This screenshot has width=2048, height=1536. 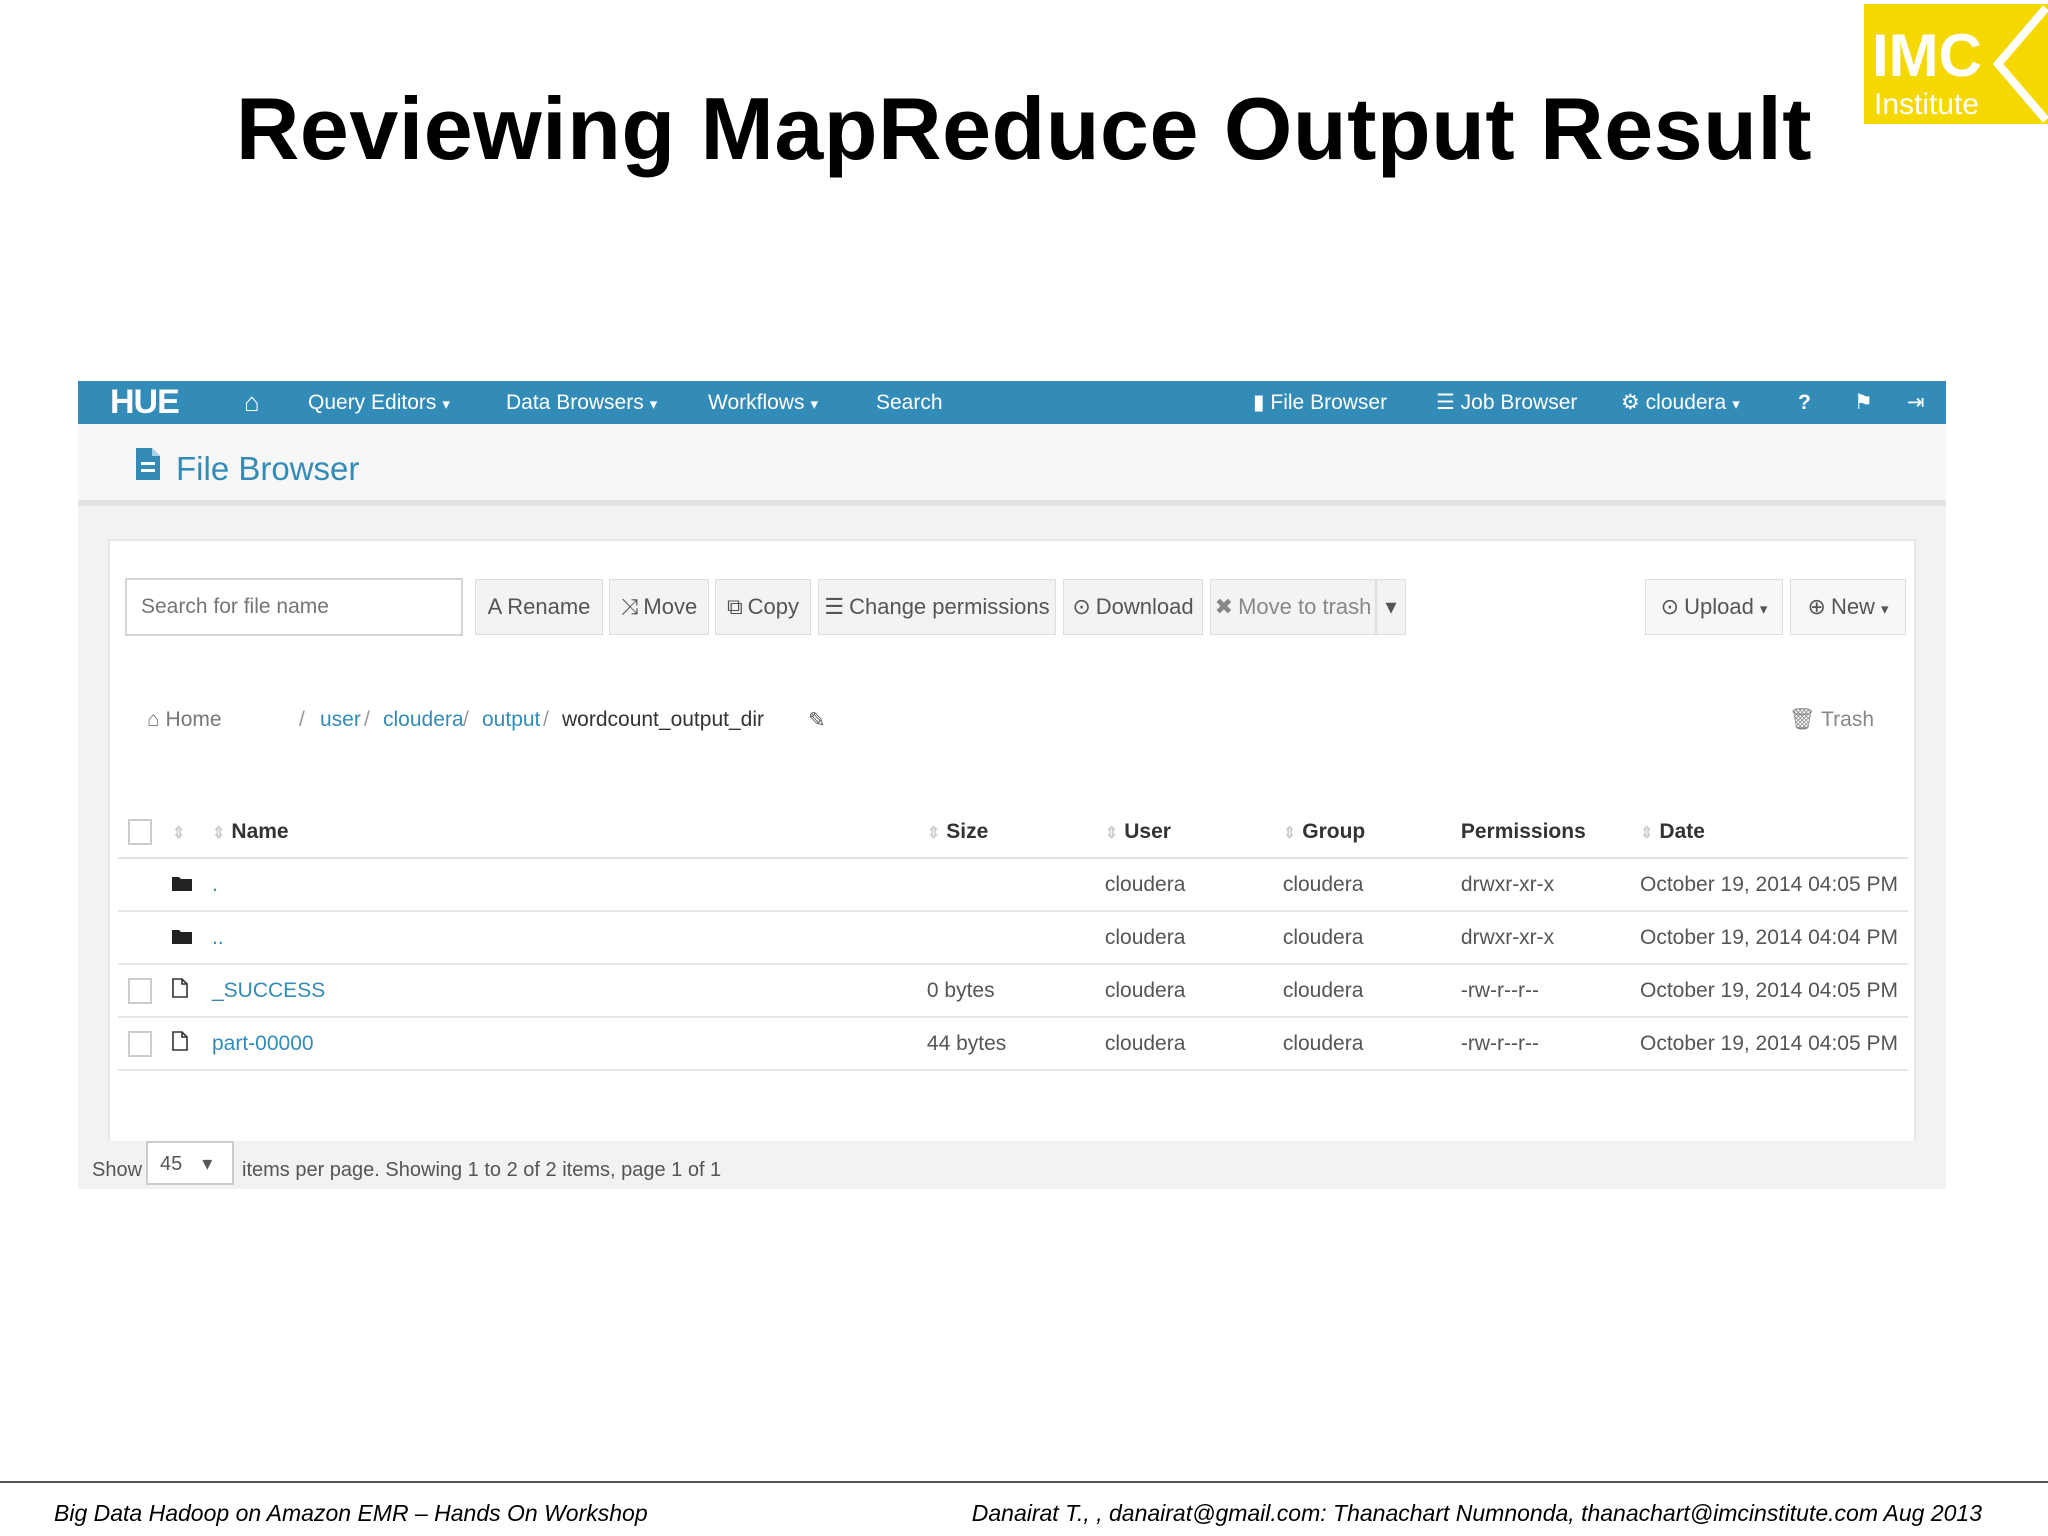 I want to click on font-icon: A, so click(x=495, y=606).